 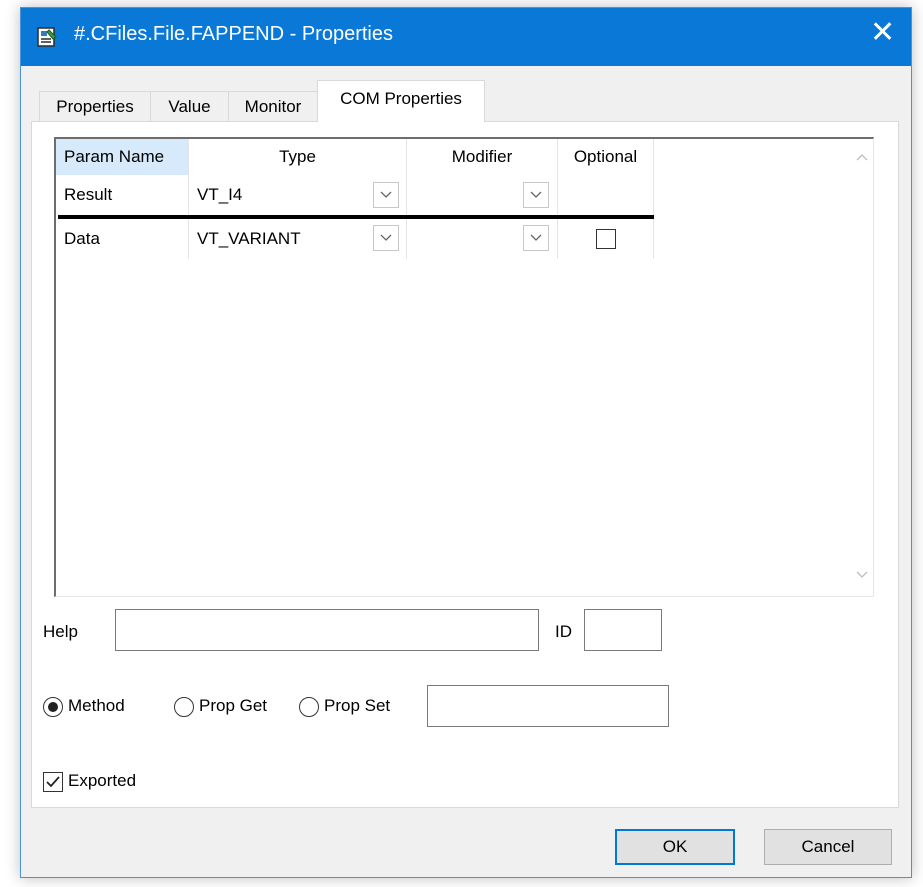 I want to click on exported-checkbox, so click(x=53, y=782).